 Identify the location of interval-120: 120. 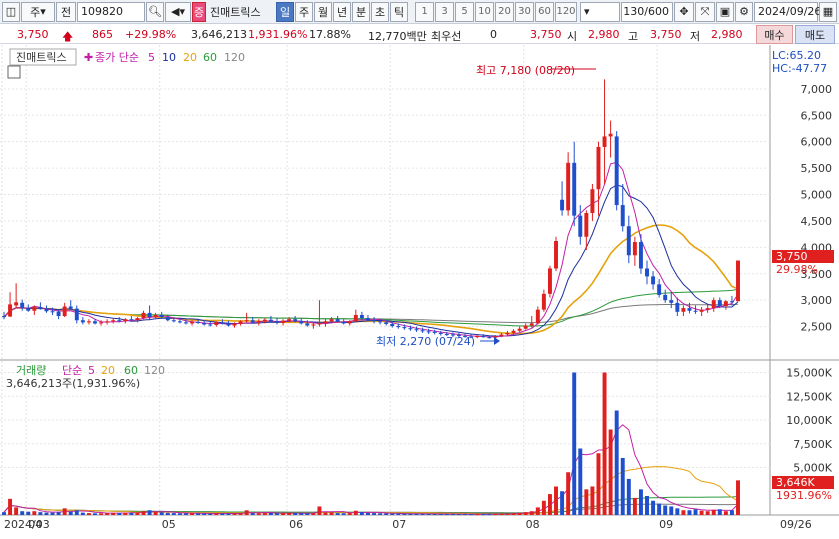
(566, 11).